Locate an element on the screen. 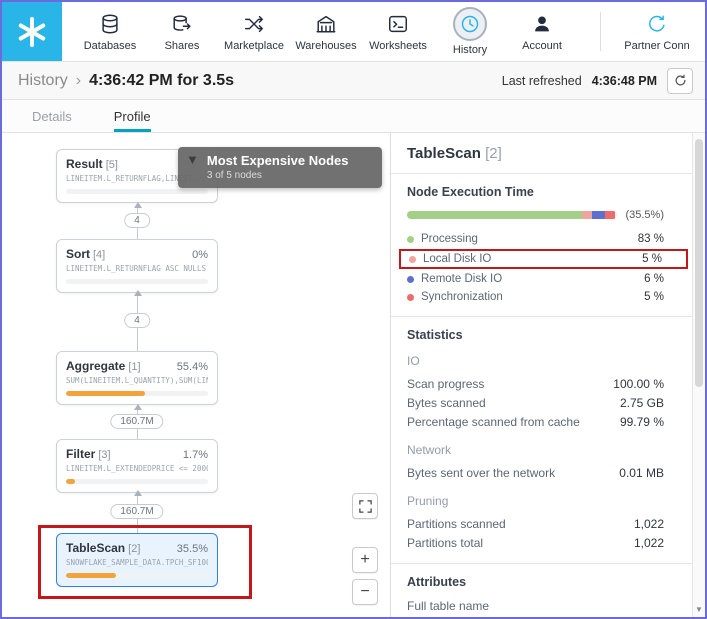 Image resolution: width=707 pixels, height=619 pixels. execution-time-heading: Node Execution Time is located at coordinates (470, 192).